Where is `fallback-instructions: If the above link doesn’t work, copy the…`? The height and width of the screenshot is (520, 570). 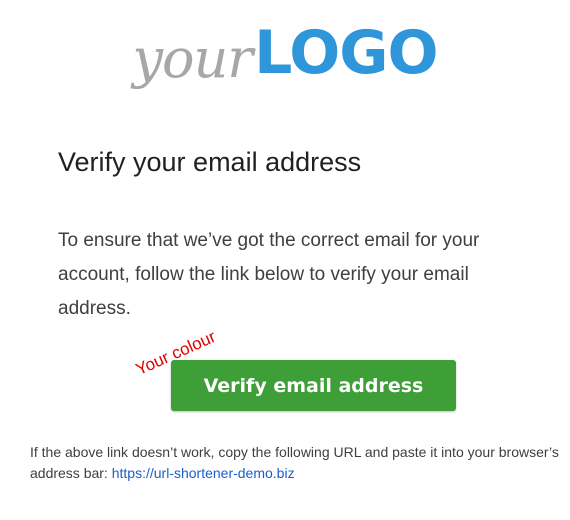 fallback-instructions: If the above link doesn’t work, copy the… is located at coordinates (295, 463).